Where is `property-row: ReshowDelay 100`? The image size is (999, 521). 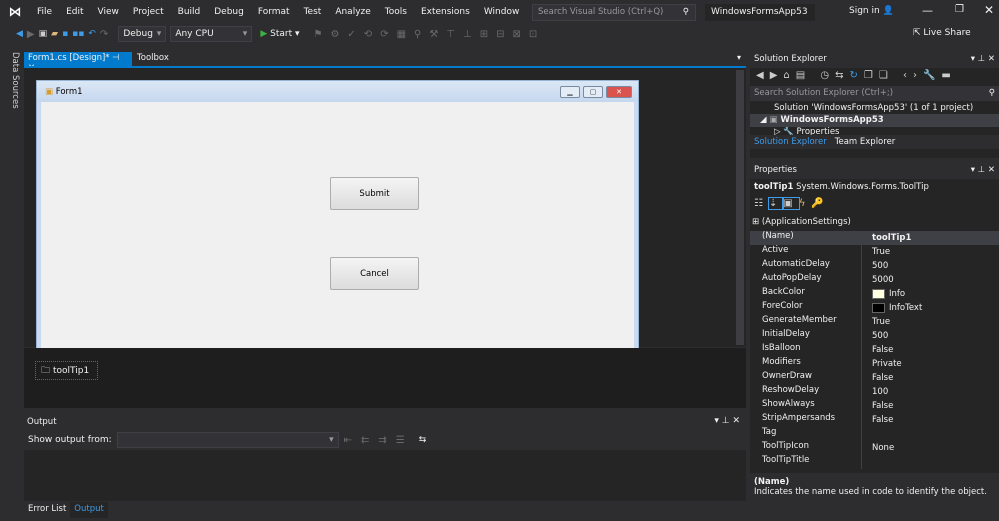 property-row: ReshowDelay 100 is located at coordinates (874, 392).